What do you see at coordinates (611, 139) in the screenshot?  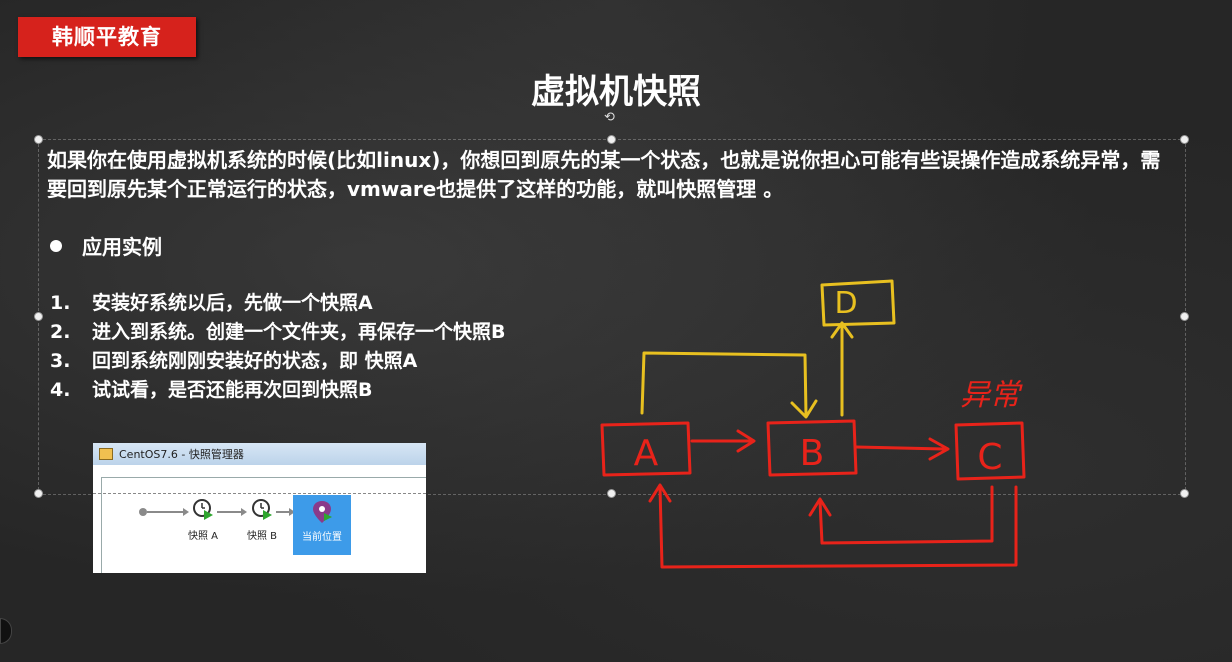 I see `resize-handle-tc` at bounding box center [611, 139].